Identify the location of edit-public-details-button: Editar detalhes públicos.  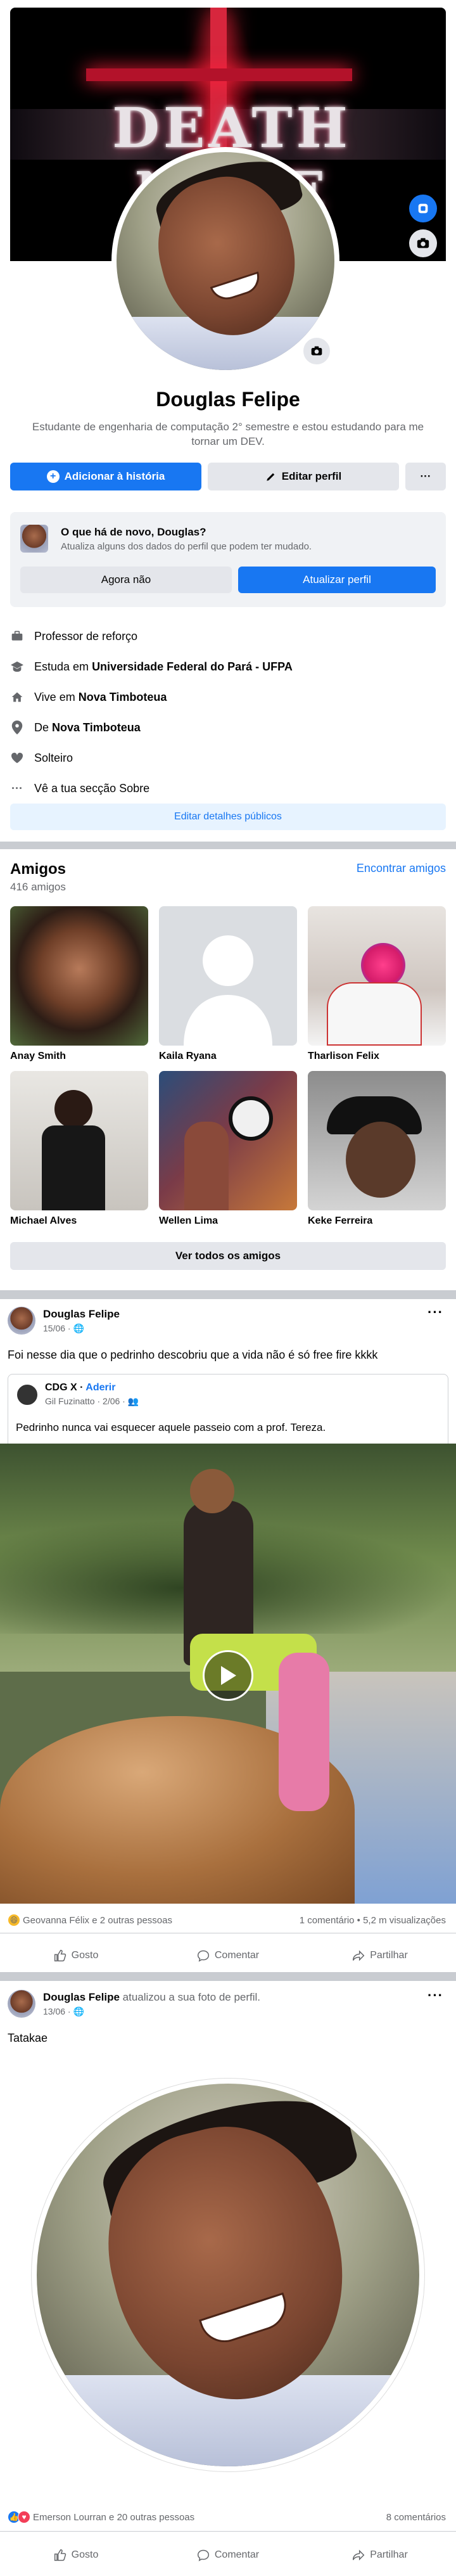
(228, 817).